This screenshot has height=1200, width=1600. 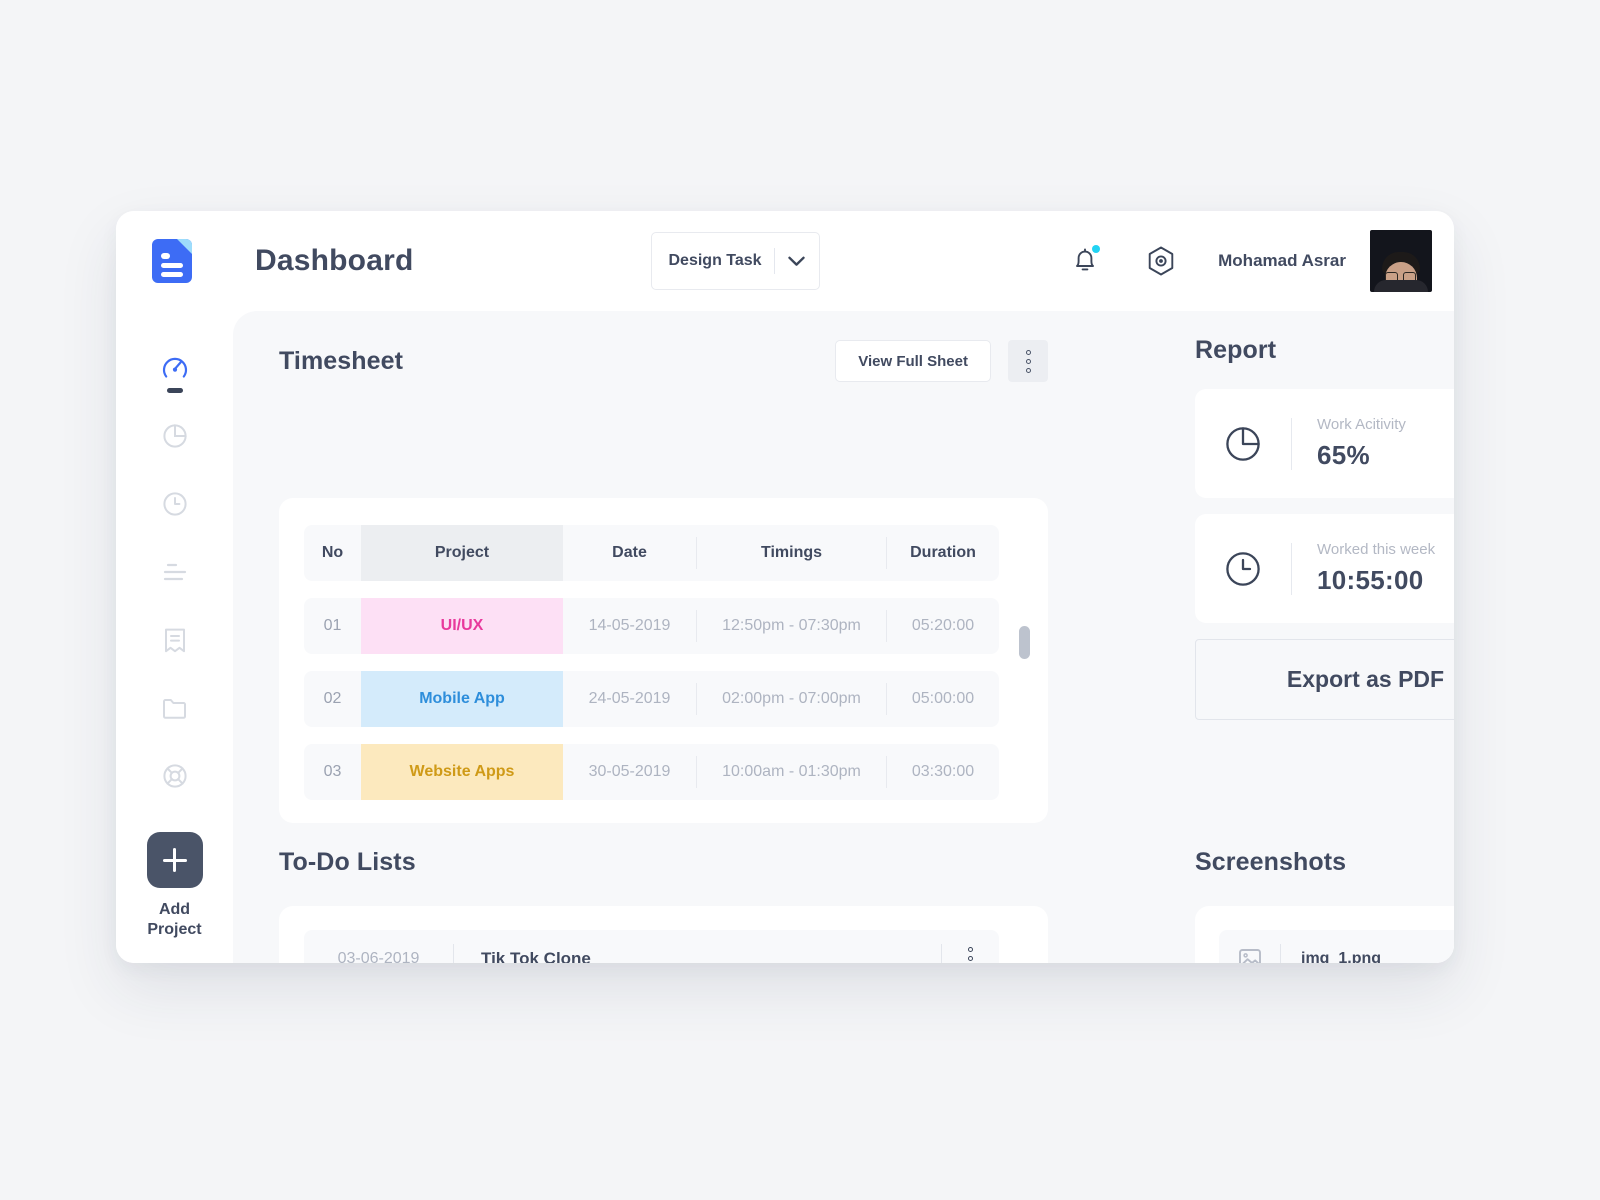 What do you see at coordinates (174, 929) in the screenshot?
I see `add-project-label-line2: Project` at bounding box center [174, 929].